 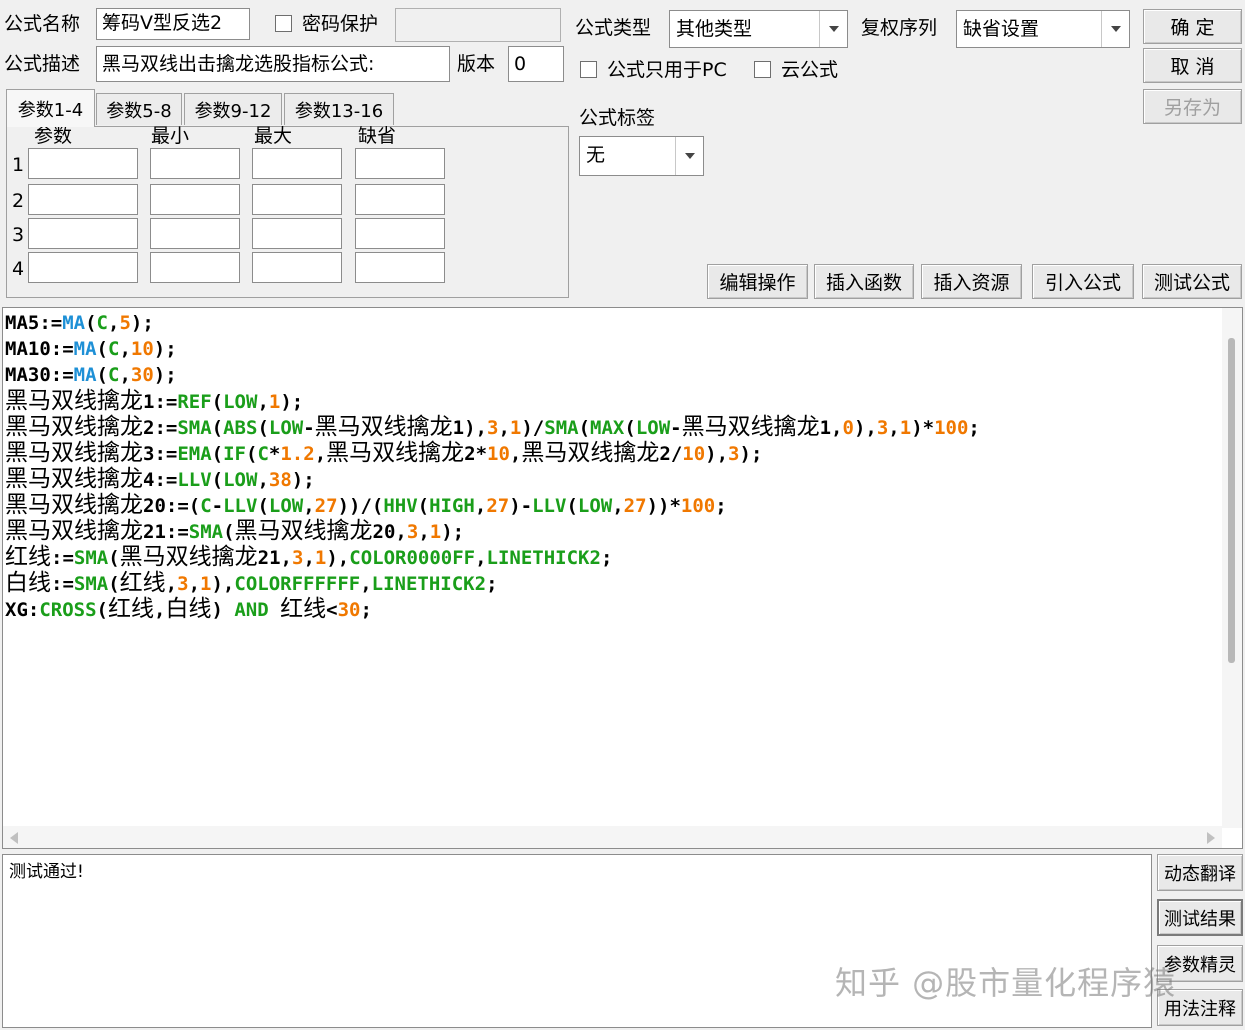 What do you see at coordinates (493, 428) in the screenshot?
I see `code-token: 3` at bounding box center [493, 428].